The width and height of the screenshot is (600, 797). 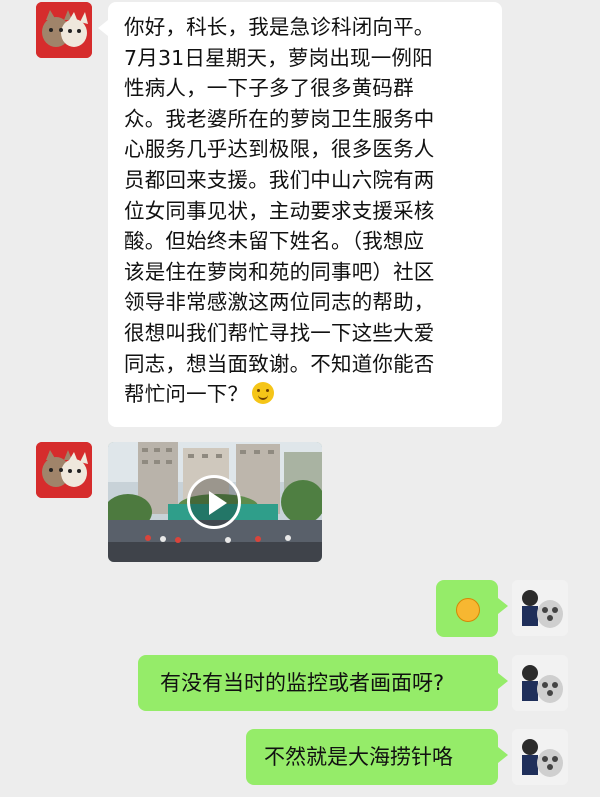 I want to click on smile-icon, so click(x=263, y=393).